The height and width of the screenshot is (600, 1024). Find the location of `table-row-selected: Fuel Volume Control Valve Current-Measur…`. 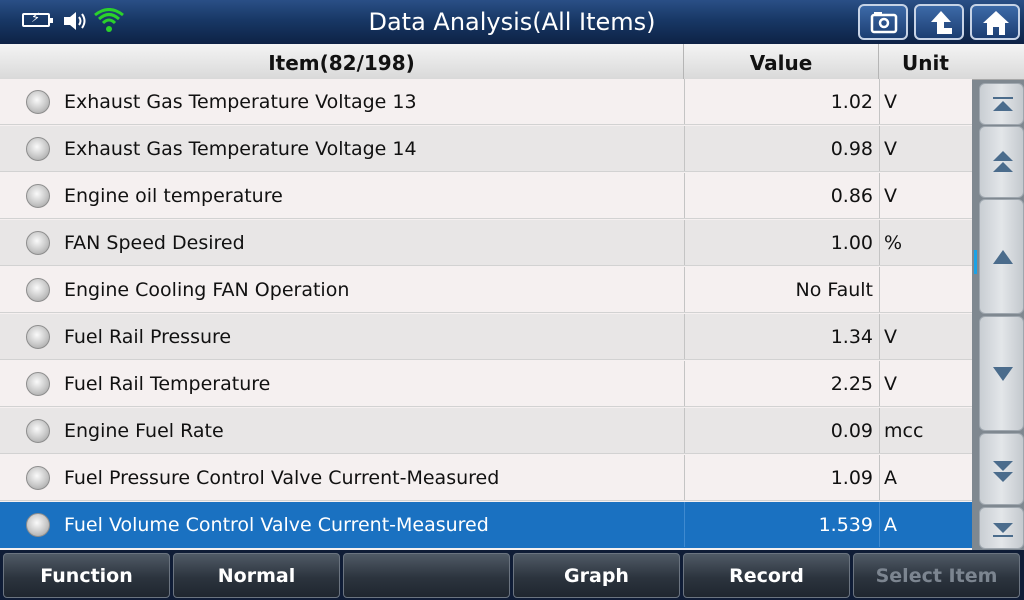

table-row-selected: Fuel Volume Control Valve Current-Measur… is located at coordinates (486, 525).